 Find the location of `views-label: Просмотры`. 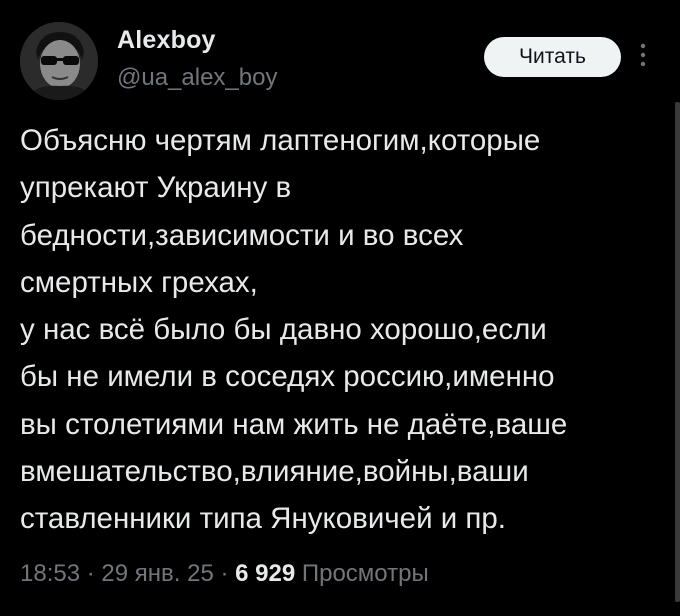

views-label: Просмотры is located at coordinates (362, 573).